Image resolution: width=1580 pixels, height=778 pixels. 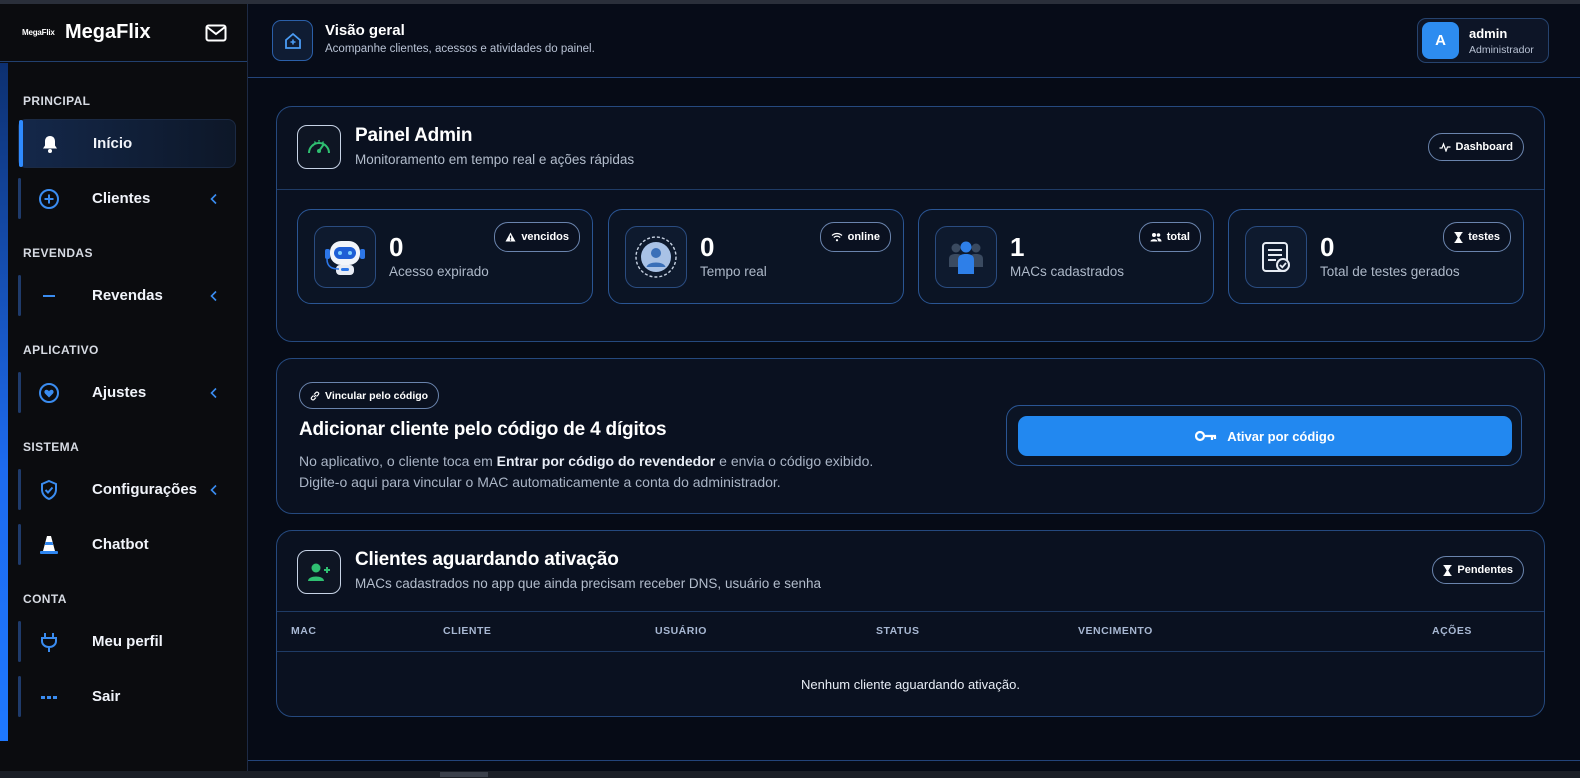 What do you see at coordinates (38, 32) in the screenshot?
I see `brand-logo: MegaFlix` at bounding box center [38, 32].